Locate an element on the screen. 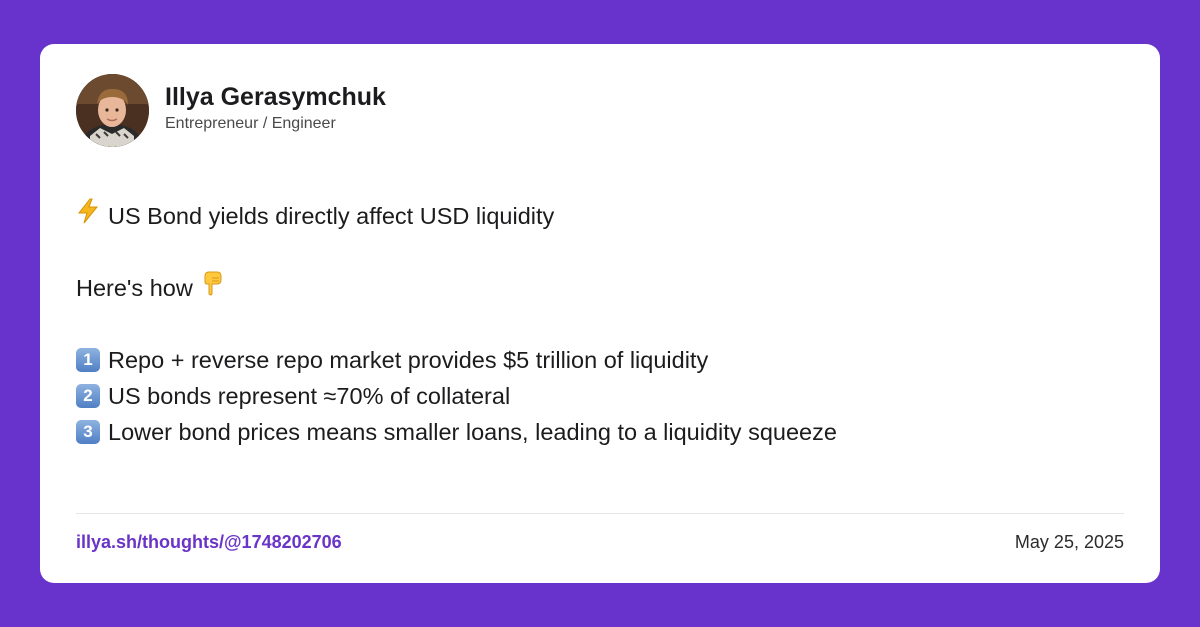  avatar-photo-icon is located at coordinates (112, 110).